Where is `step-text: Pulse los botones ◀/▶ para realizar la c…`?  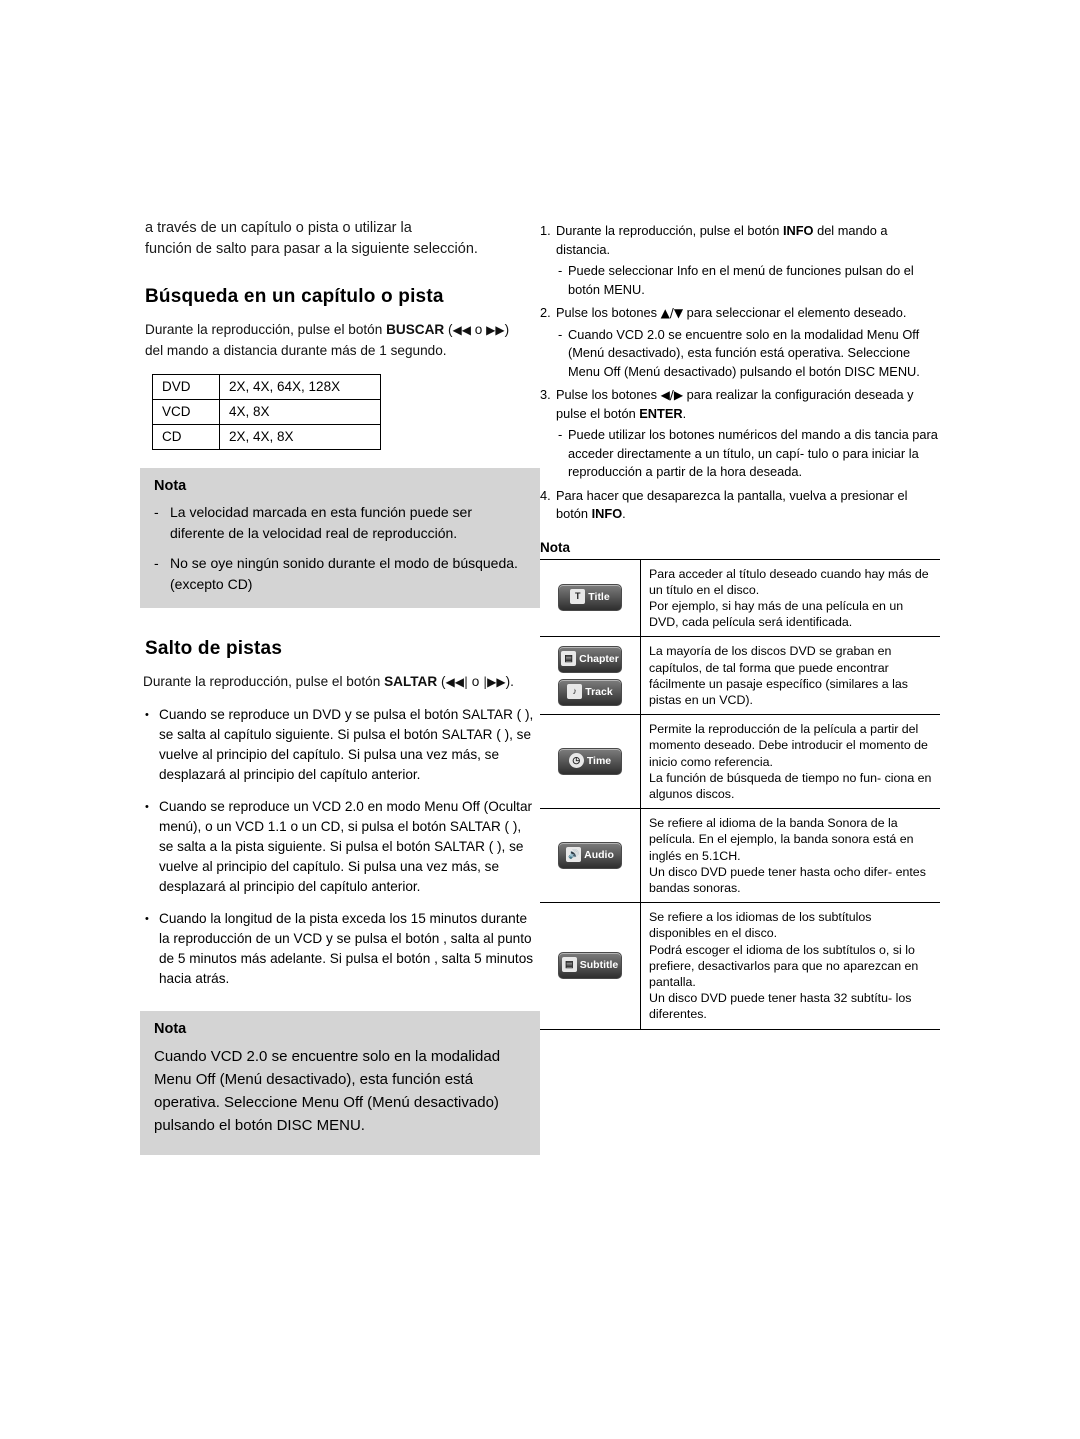 step-text: Pulse los botones ◀/▶ para realizar la c… is located at coordinates (735, 404).